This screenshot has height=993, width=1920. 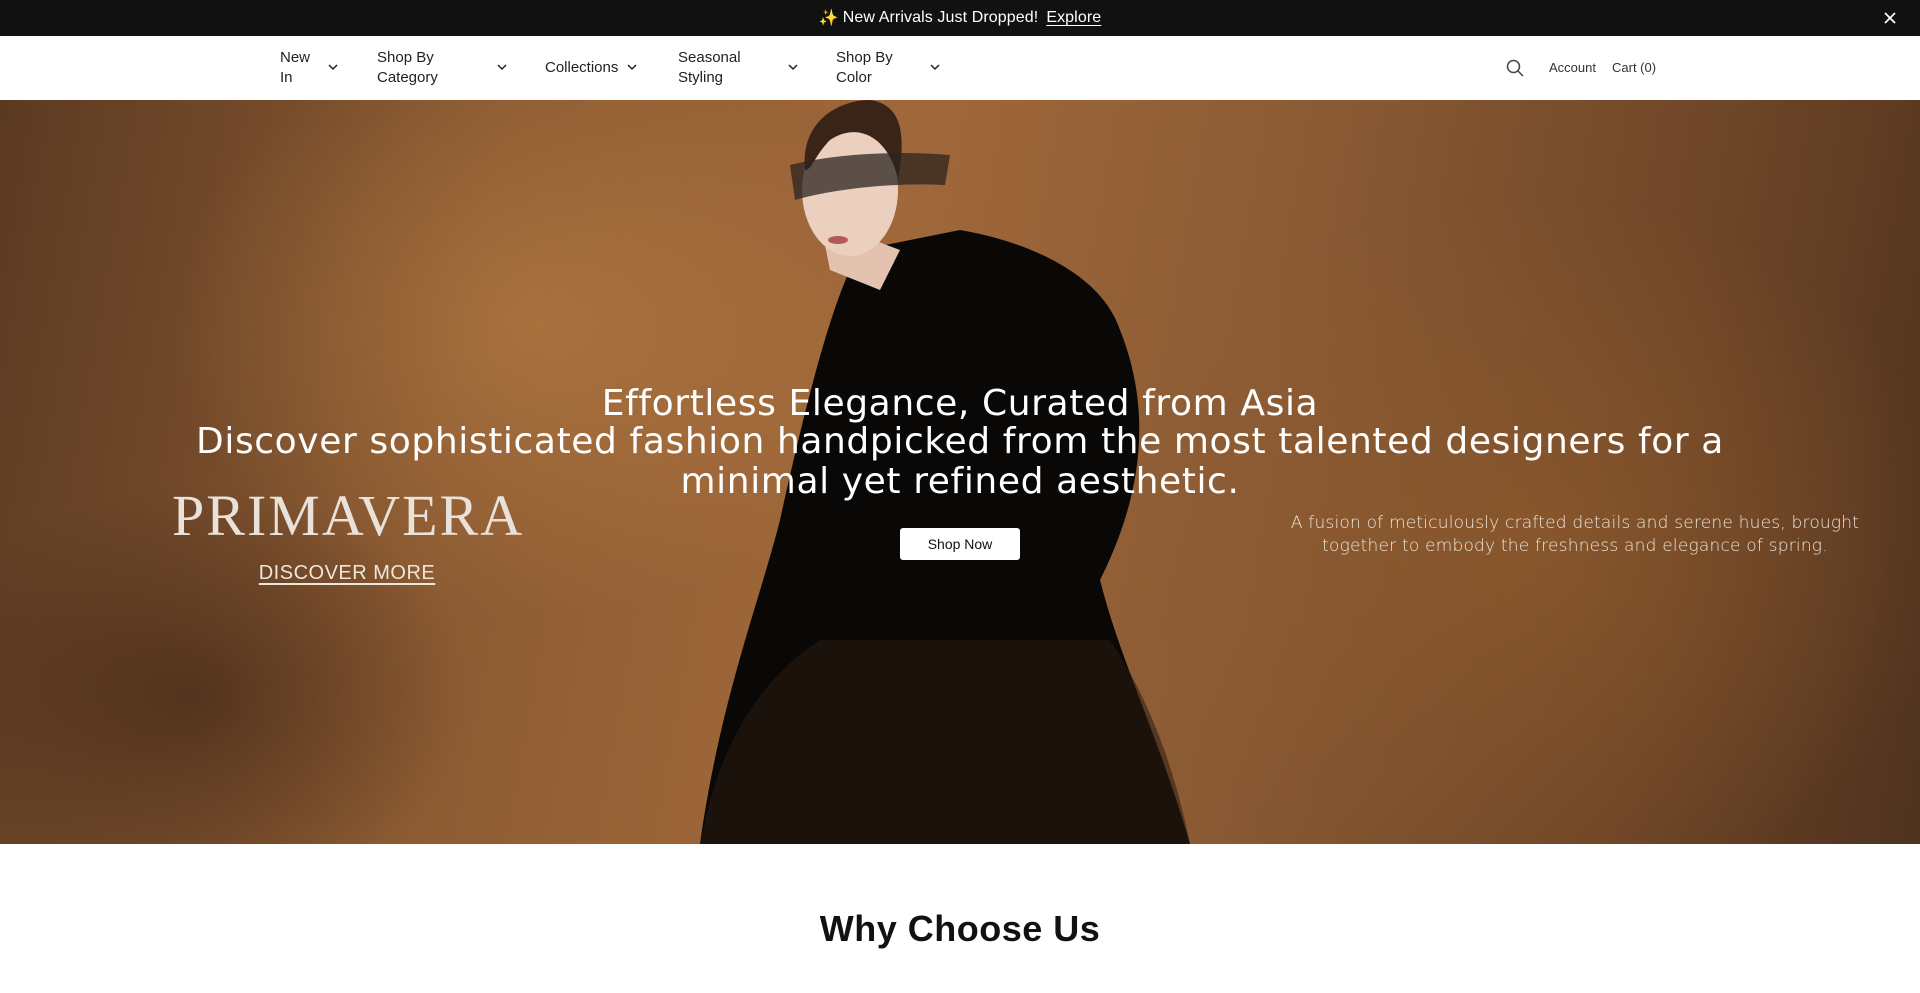 I want to click on nav-item-label: Shop By Category, so click(x=407, y=67).